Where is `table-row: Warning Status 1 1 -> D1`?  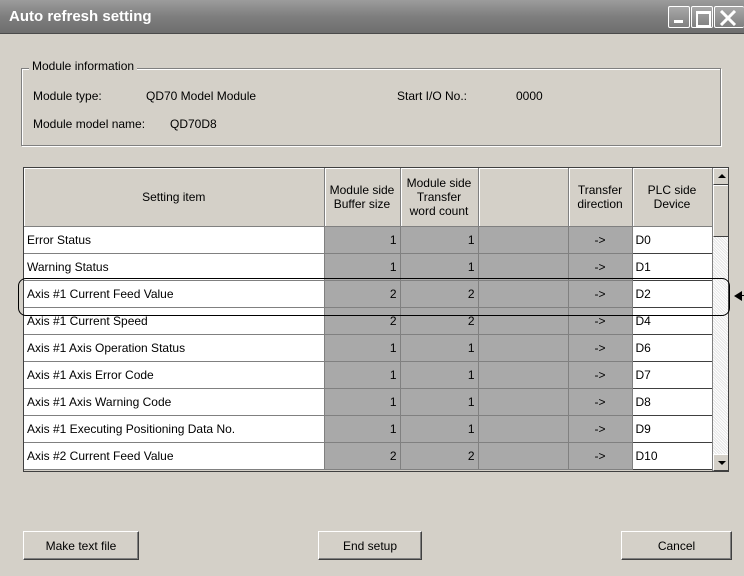 table-row: Warning Status 1 1 -> D1 is located at coordinates (368, 266).